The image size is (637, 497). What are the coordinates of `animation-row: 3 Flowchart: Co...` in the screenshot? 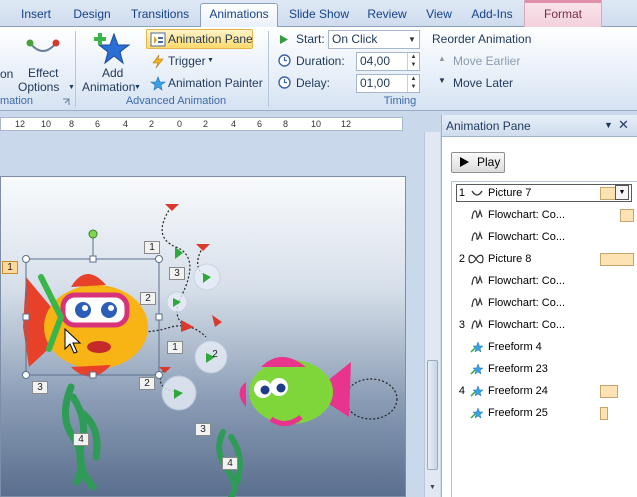 It's located at (544, 325).